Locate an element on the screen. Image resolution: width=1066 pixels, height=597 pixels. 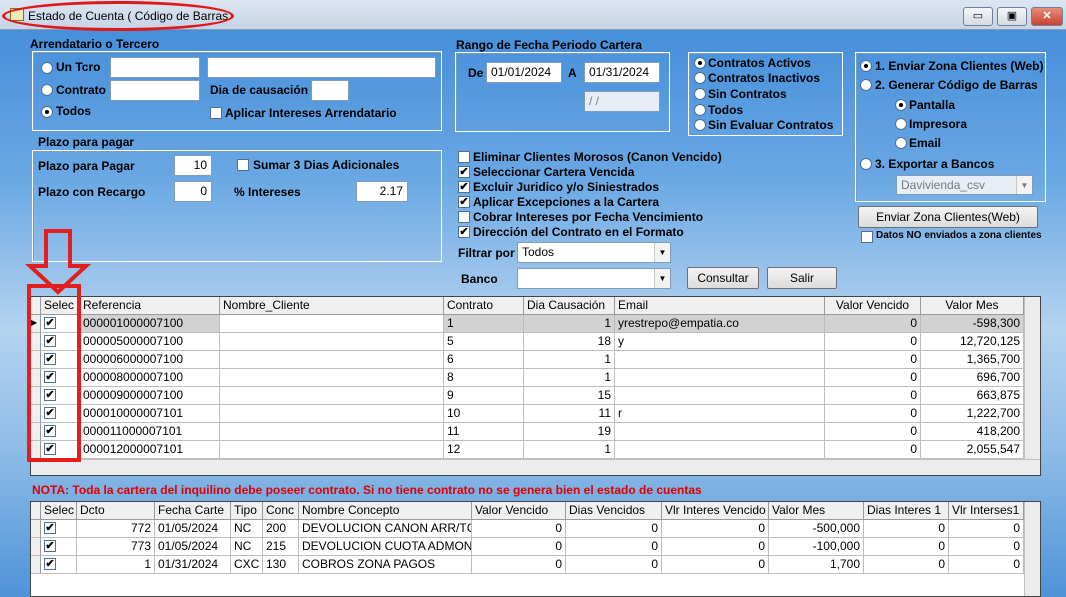
minimize-button: ▭ is located at coordinates (978, 16).